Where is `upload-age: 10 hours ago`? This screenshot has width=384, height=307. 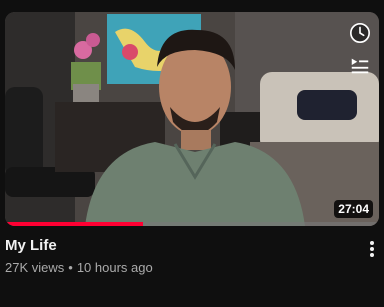 upload-age: 10 hours ago is located at coordinates (114, 267).